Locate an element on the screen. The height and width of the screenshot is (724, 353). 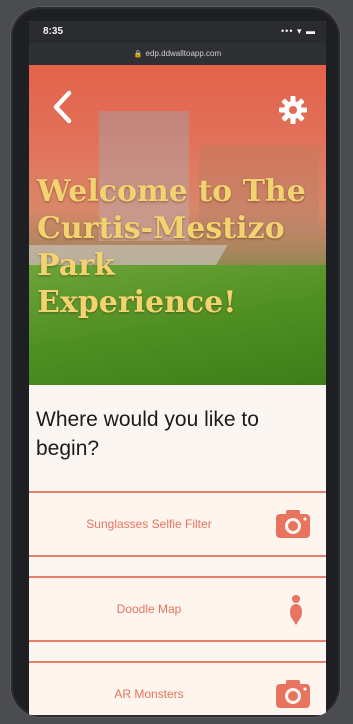
begin-prompt: Where would you like to begin? is located at coordinates (147, 434).